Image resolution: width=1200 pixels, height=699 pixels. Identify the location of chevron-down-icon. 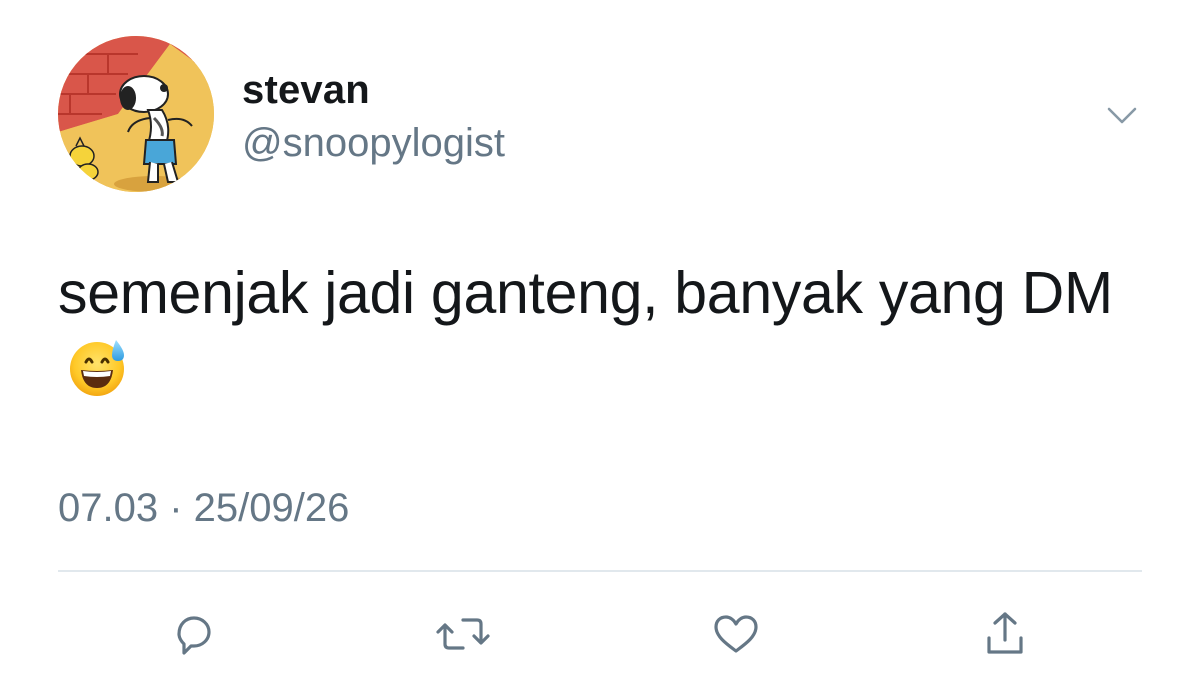
(1122, 115).